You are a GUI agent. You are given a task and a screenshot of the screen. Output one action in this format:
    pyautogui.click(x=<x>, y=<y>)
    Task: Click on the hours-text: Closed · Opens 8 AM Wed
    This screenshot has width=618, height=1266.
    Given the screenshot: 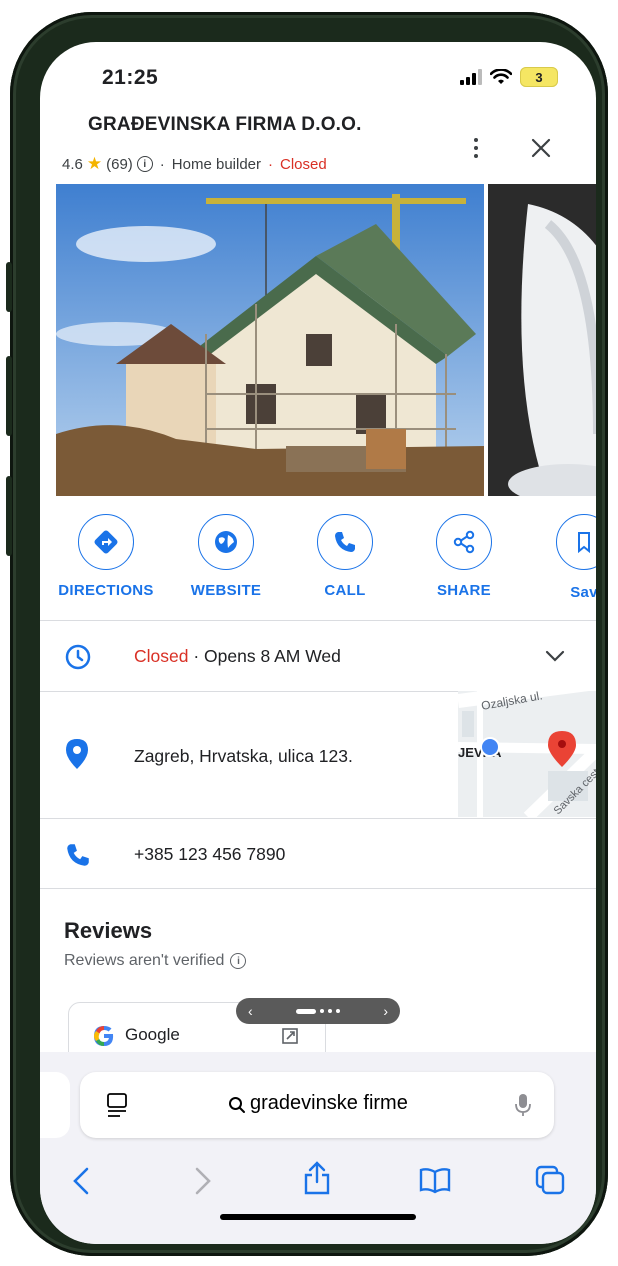 What is the action you would take?
    pyautogui.click(x=237, y=656)
    